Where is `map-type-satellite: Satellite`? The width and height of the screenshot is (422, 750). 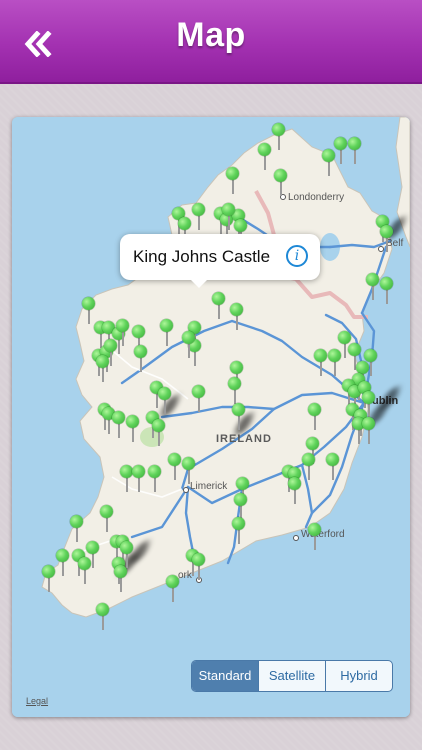 map-type-satellite: Satellite is located at coordinates (292, 676).